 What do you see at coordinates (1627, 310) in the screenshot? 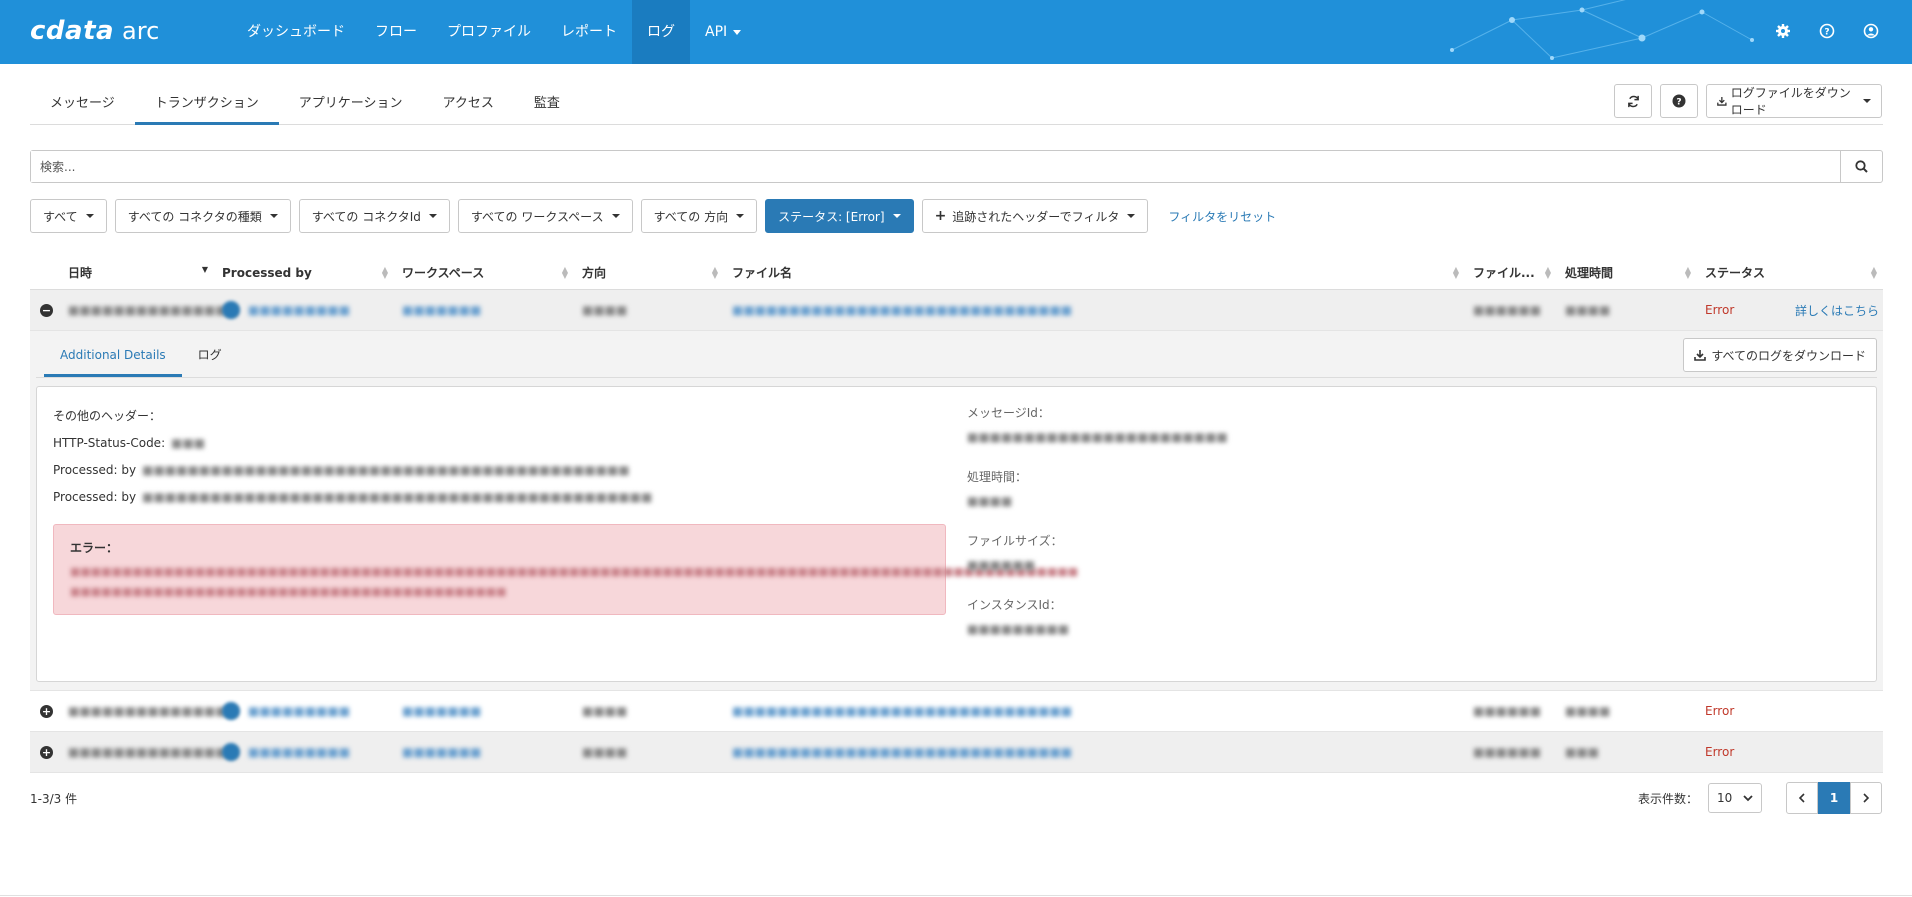
I see `processing-time-cell: ■■■■` at bounding box center [1627, 310].